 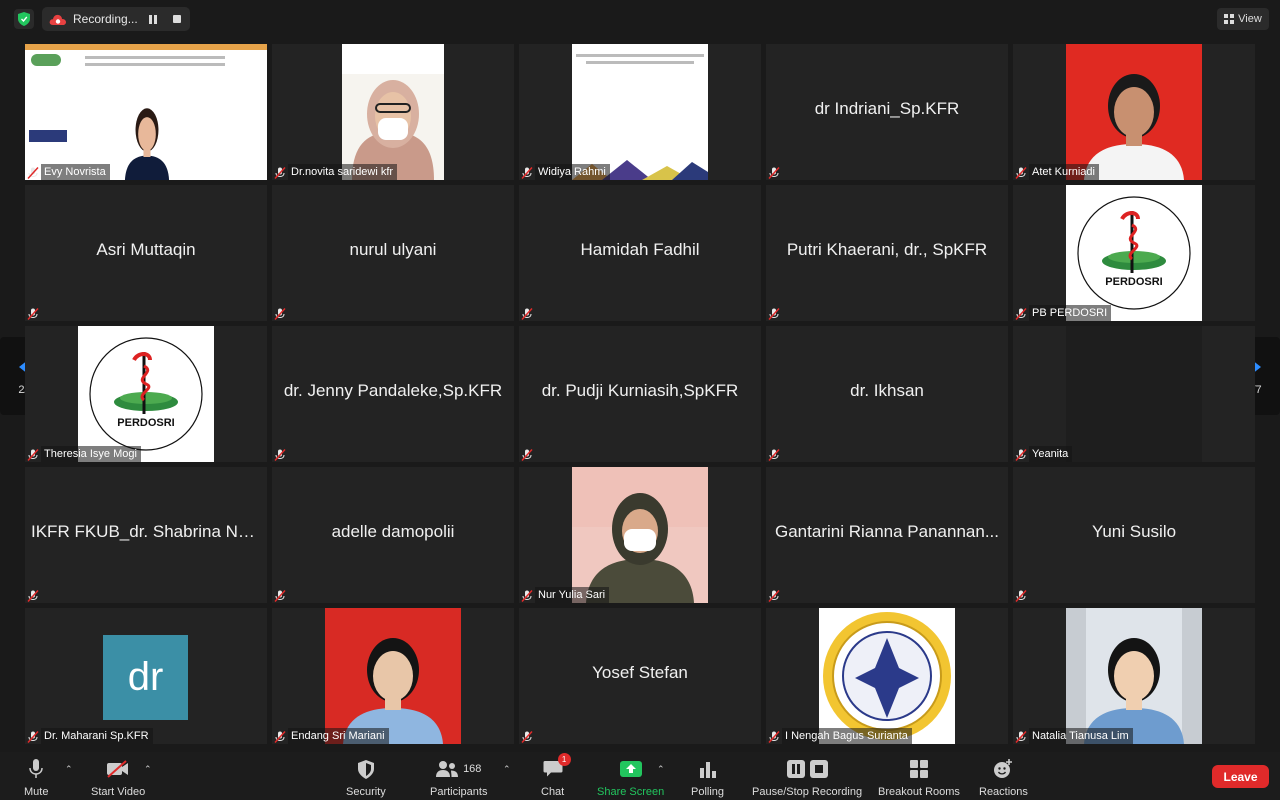 What do you see at coordinates (572, 172) in the screenshot?
I see `participant-name-label: Widiya Rahmi` at bounding box center [572, 172].